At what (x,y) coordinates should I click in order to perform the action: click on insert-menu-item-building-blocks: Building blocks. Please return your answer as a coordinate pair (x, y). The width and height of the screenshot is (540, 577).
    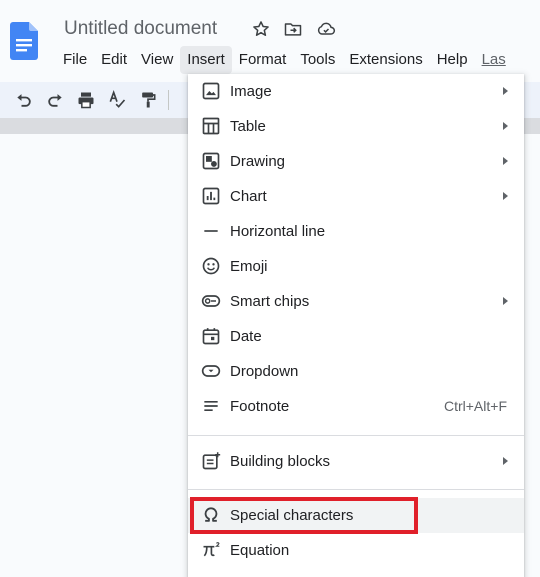
    Looking at the image, I should click on (356, 461).